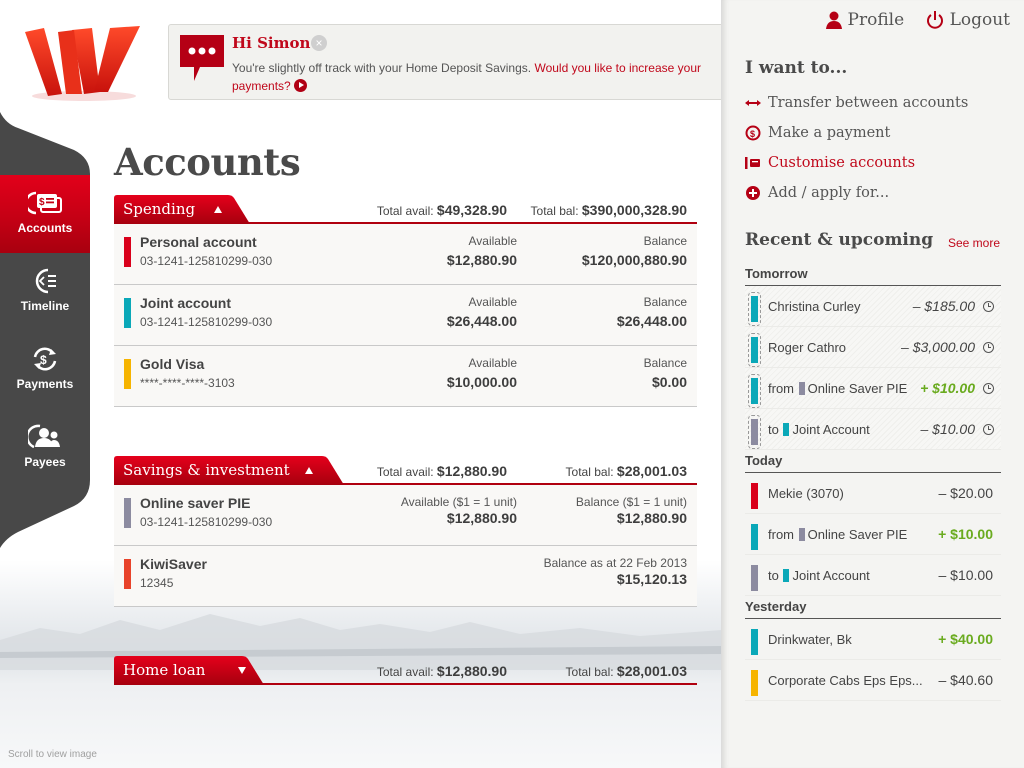 The height and width of the screenshot is (768, 1024). I want to click on transaction-item: Christina Curley – $185.00, so click(873, 306).